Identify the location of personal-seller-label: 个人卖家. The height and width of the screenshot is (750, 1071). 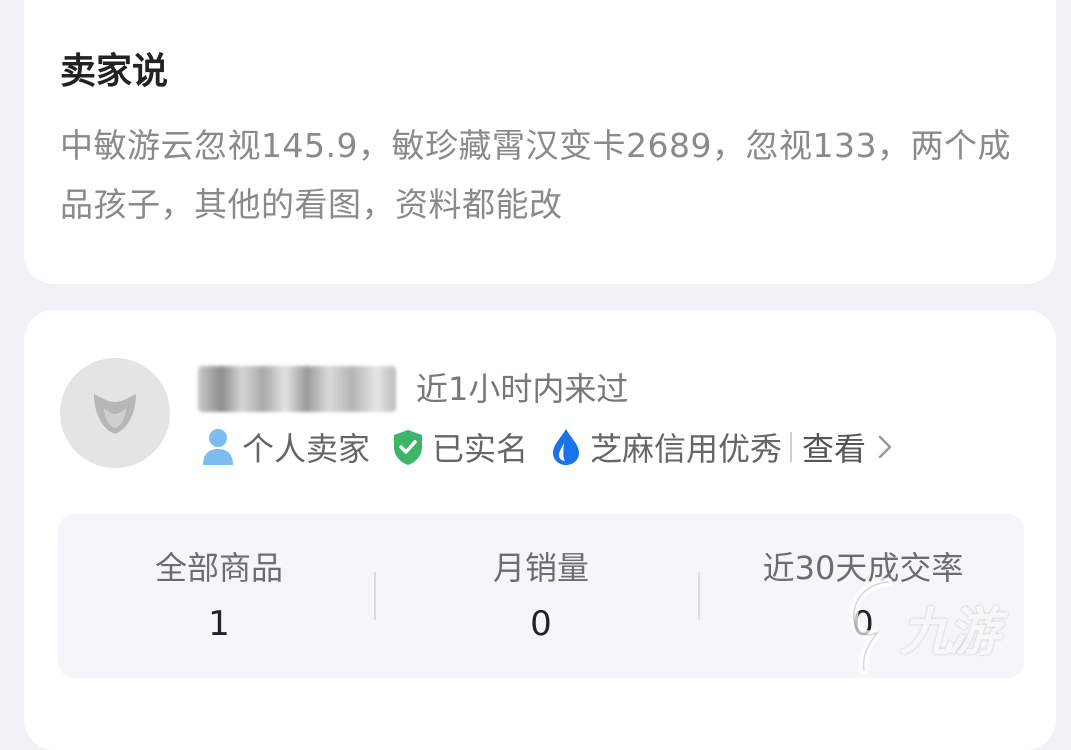
(306, 449).